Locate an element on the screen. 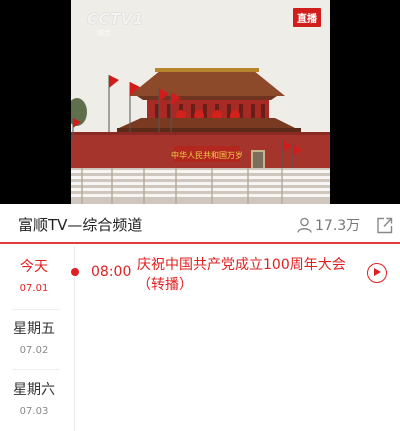  share-icon is located at coordinates (384, 225).